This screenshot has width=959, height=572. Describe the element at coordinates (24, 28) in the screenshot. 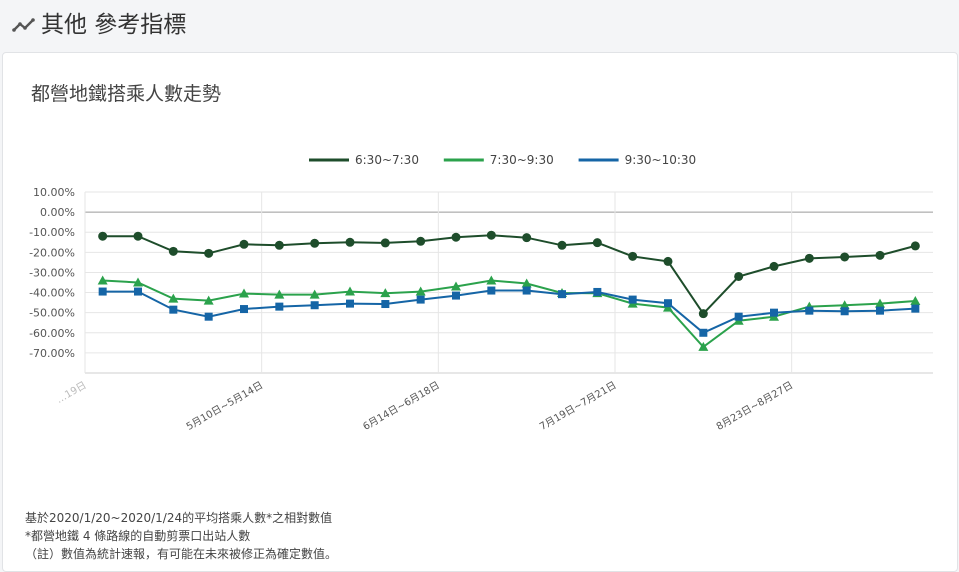

I see `trend-line-icon` at that location.